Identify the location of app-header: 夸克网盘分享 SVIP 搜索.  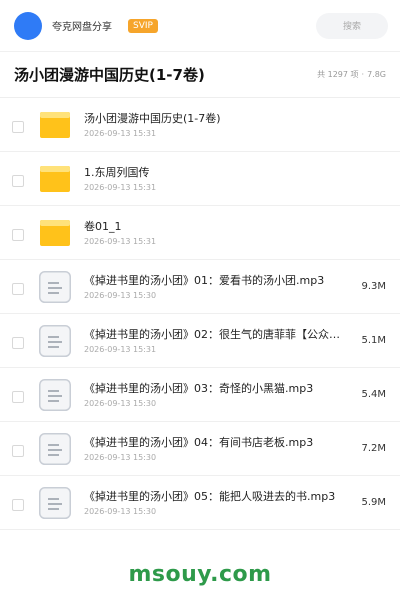
(200, 26).